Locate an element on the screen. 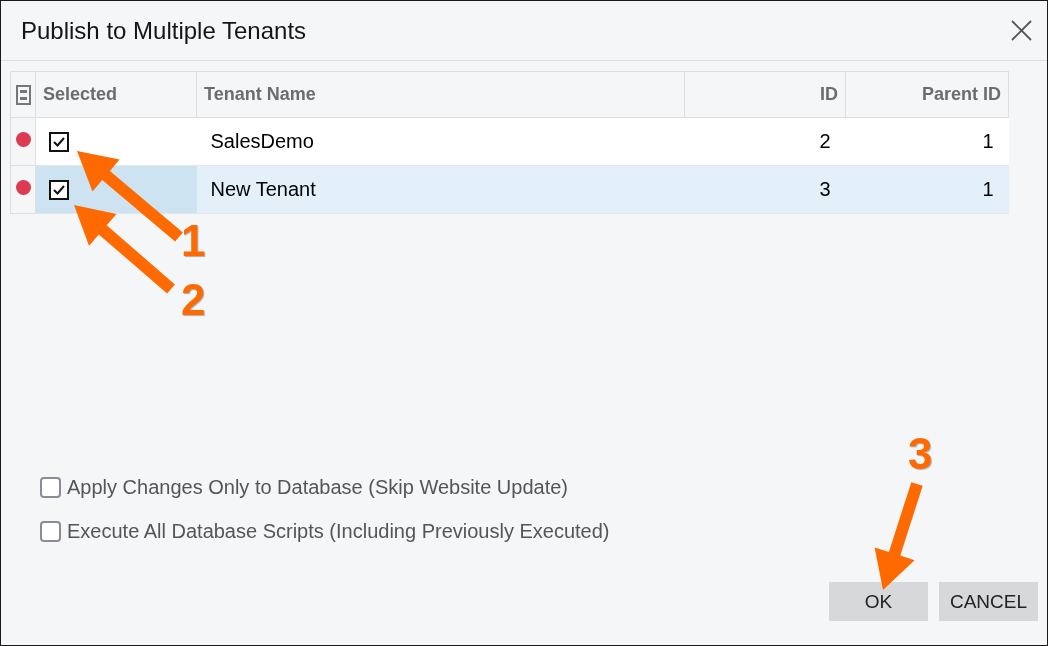 The width and height of the screenshot is (1048, 646). column-header: ID is located at coordinates (765, 94).